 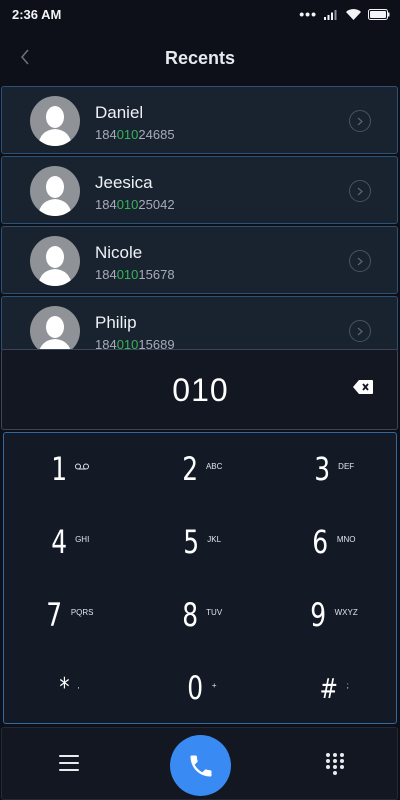 I want to click on key-digit: 1, so click(x=59, y=469).